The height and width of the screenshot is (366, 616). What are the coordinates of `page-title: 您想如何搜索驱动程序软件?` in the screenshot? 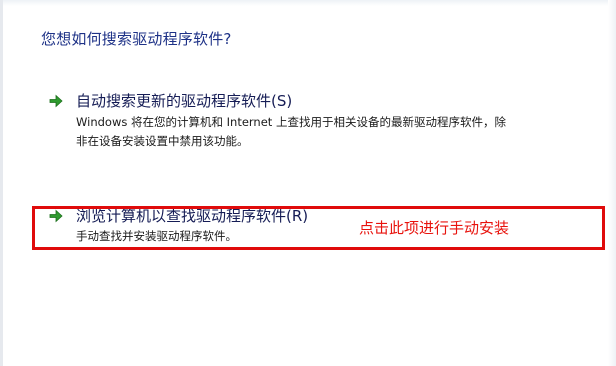 It's located at (136, 39).